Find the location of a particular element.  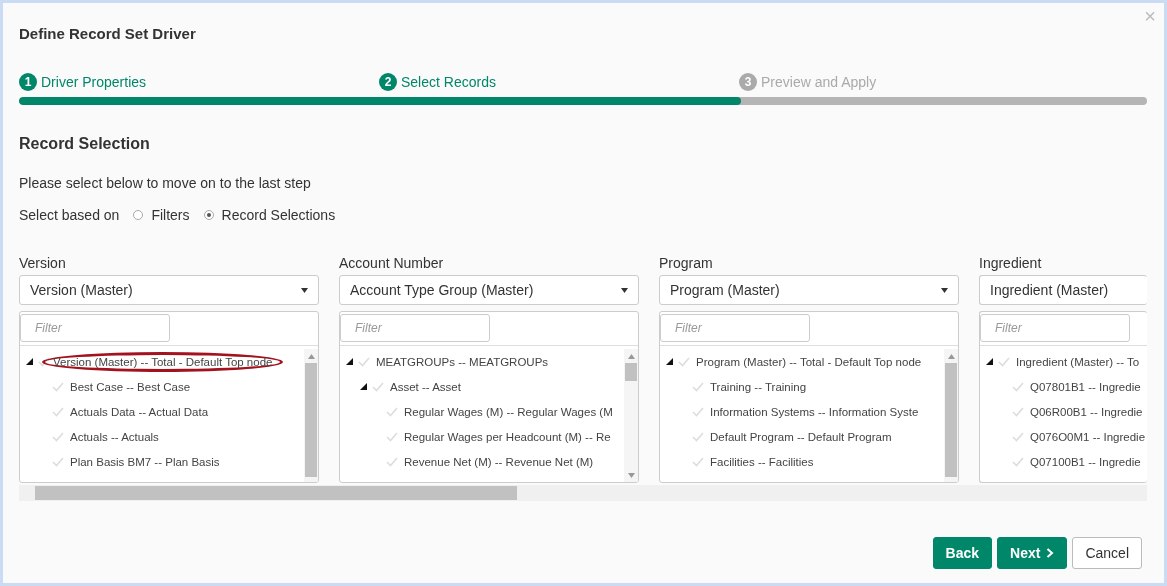

dropdown: Ingredient (Master) is located at coordinates (1063, 290).